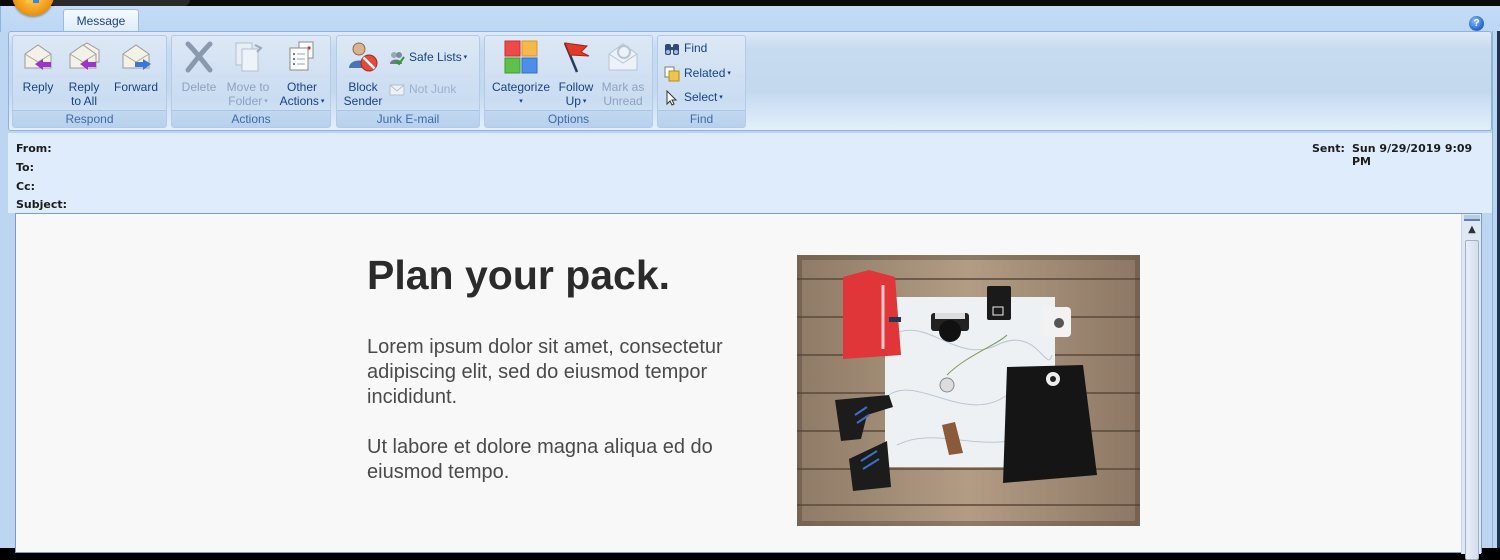  I want to click on group-label-junk-email: Junk E-mail, so click(408, 118).